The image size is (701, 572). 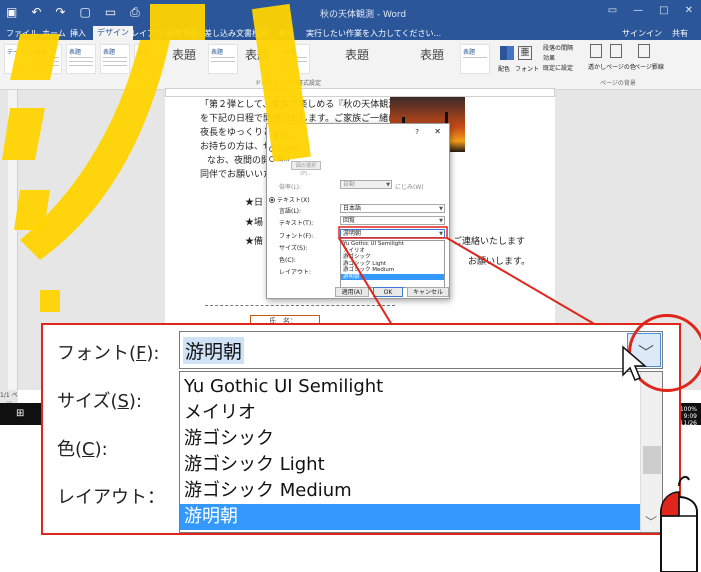 I want to click on maximize-icon: □, so click(x=663, y=10).